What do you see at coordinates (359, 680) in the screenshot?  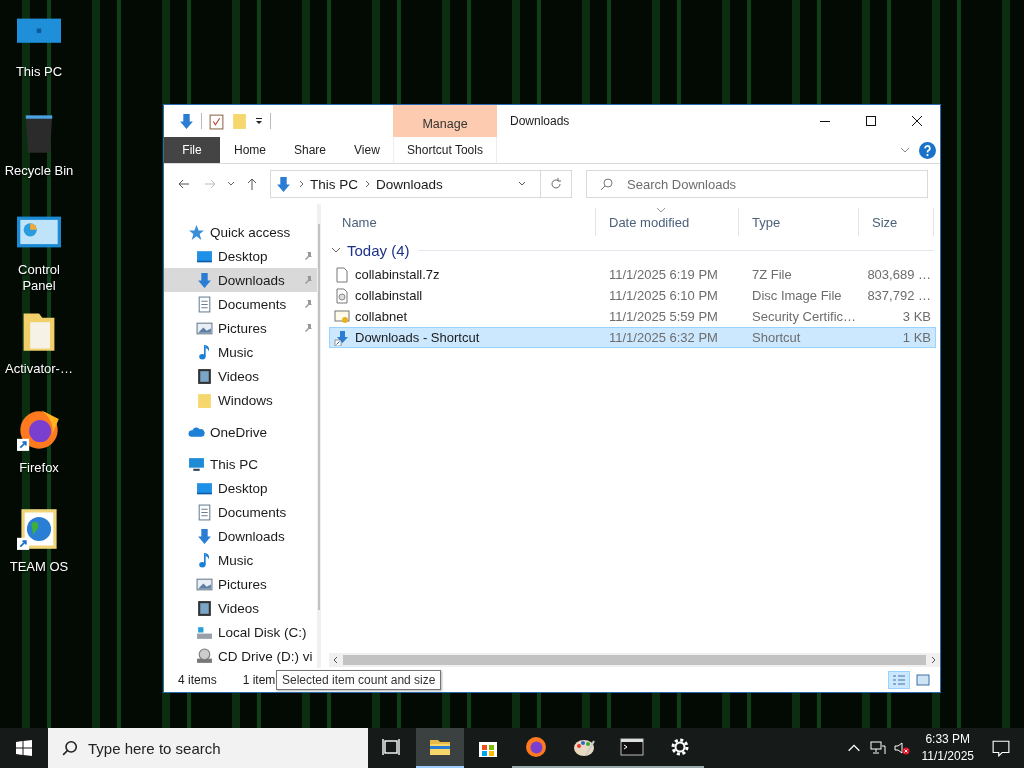 I see `tooltip: Selected item count and size` at bounding box center [359, 680].